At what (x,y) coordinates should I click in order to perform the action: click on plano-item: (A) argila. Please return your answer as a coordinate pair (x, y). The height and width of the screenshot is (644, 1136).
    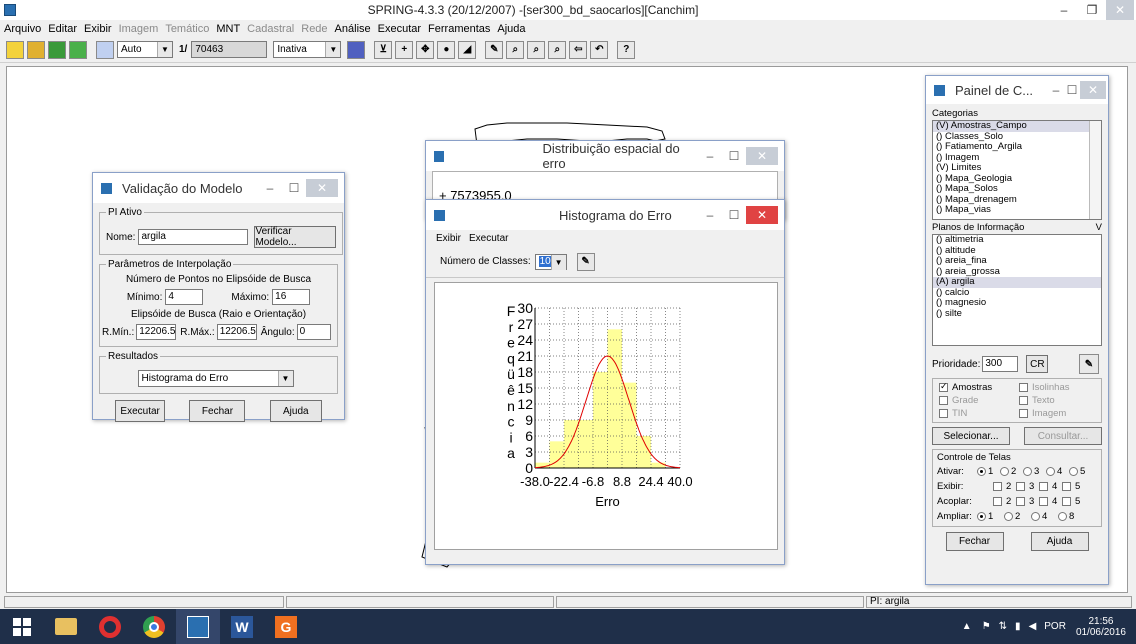
    Looking at the image, I should click on (1017, 282).